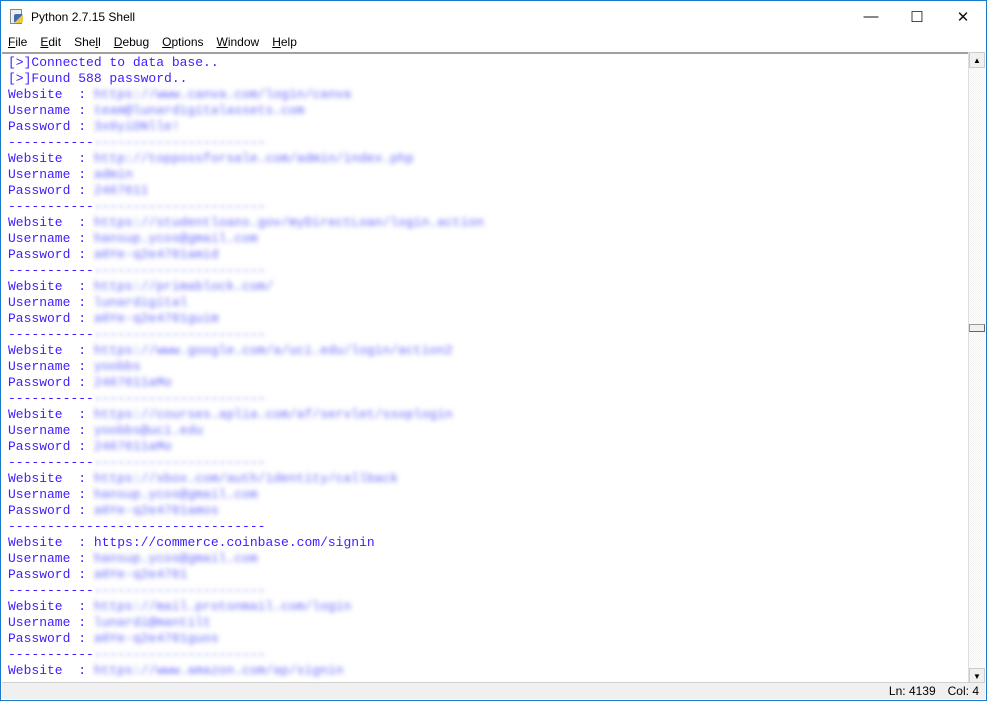 Image resolution: width=987 pixels, height=701 pixels. What do you see at coordinates (121, 190) in the screenshot?
I see `password-value: 2467611` at bounding box center [121, 190].